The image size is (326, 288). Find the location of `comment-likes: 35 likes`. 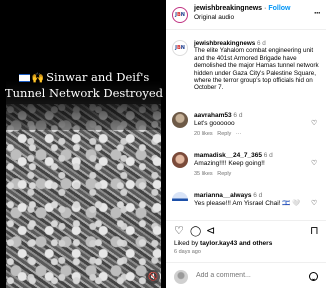

comment-likes: 35 likes is located at coordinates (203, 174).